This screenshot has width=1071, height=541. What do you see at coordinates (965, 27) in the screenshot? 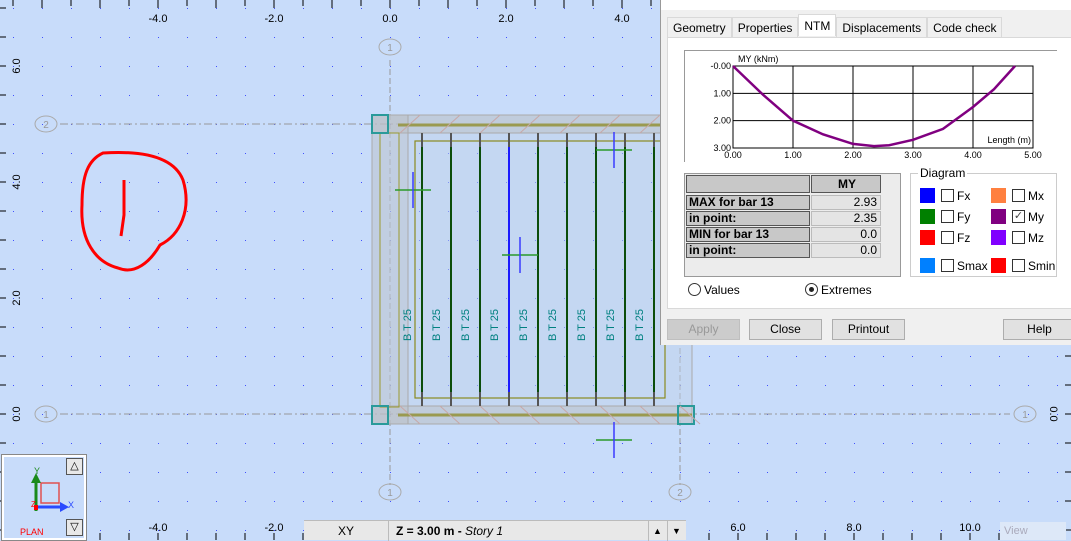
I see `tab-code-check: Code check` at bounding box center [965, 27].